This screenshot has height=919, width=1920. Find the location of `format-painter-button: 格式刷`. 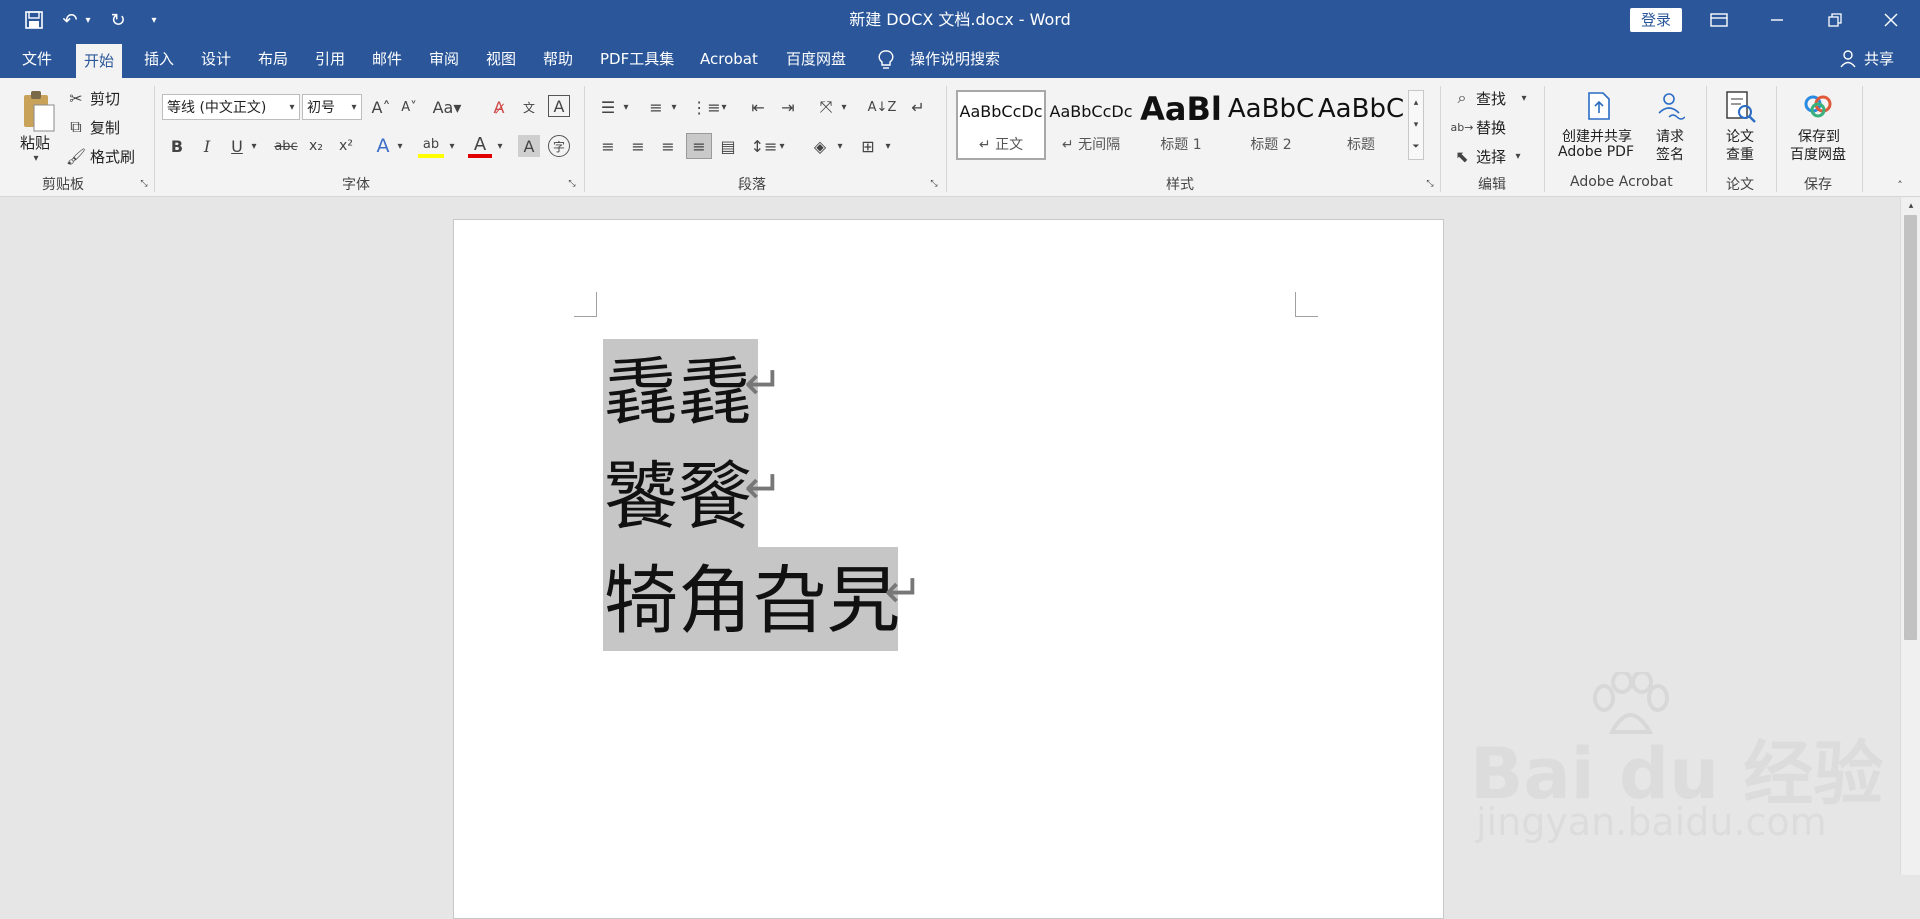

format-painter-button: 格式刷 is located at coordinates (112, 156).